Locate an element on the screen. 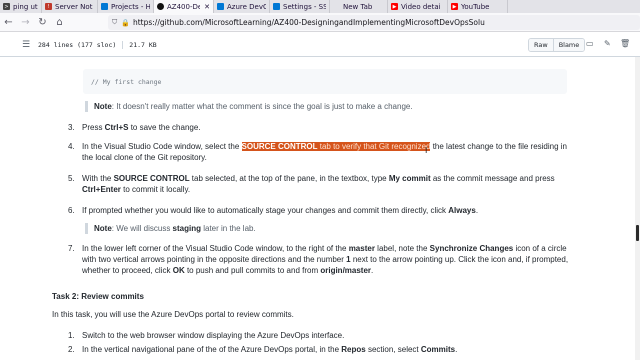 The height and width of the screenshot is (360, 640). text: to save the change. is located at coordinates (164, 127).